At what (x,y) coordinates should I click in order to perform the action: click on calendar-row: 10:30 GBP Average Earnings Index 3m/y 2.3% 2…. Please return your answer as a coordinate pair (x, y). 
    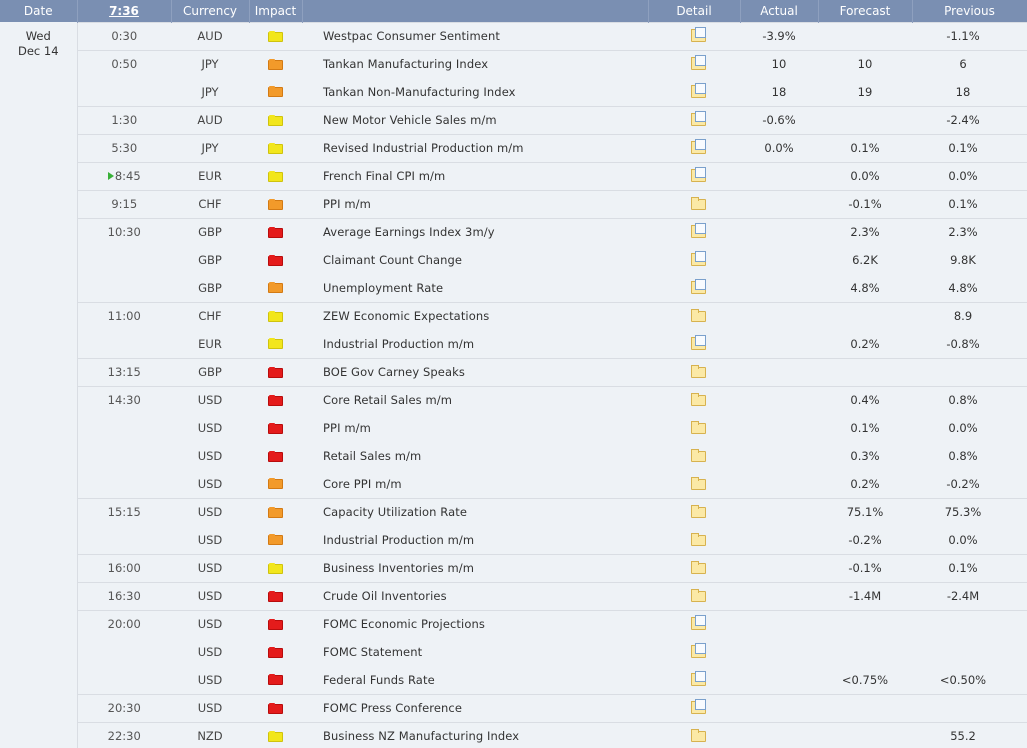
    Looking at the image, I should click on (513, 231).